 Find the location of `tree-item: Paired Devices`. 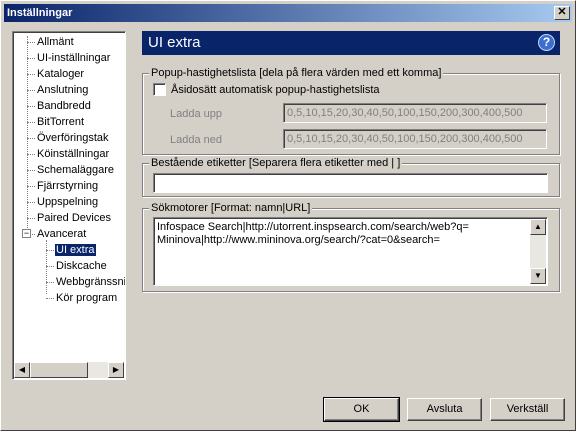

tree-item: Paired Devices is located at coordinates (74, 218).